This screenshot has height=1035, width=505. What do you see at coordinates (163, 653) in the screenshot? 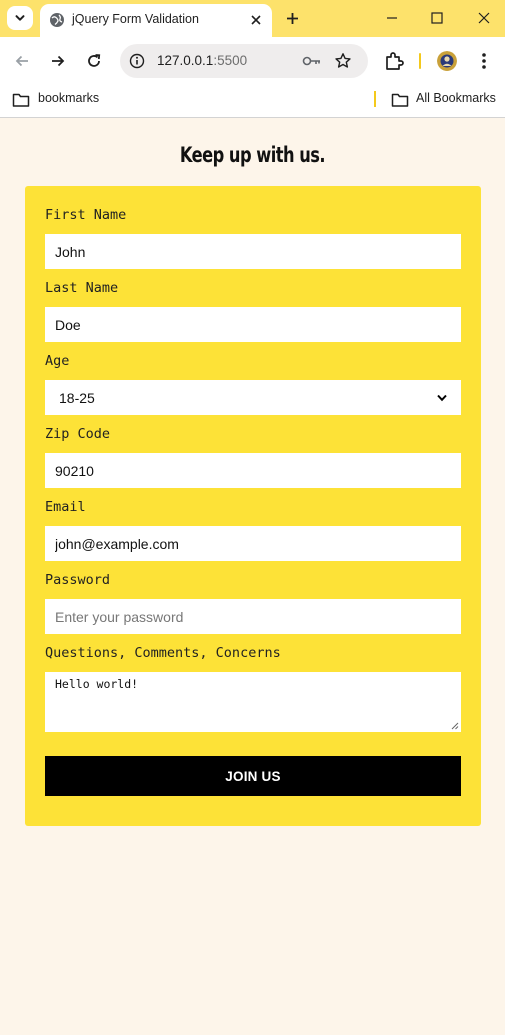
I see `comments-label: Questions, Comments, Concerns` at bounding box center [163, 653].